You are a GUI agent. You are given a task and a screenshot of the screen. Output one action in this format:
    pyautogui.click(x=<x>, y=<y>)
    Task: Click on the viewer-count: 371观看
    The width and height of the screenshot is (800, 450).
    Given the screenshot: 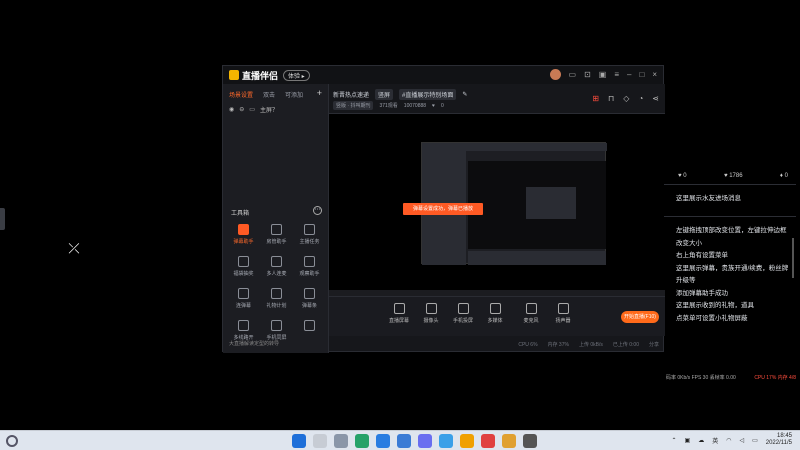 What is the action you would take?
    pyautogui.click(x=388, y=106)
    